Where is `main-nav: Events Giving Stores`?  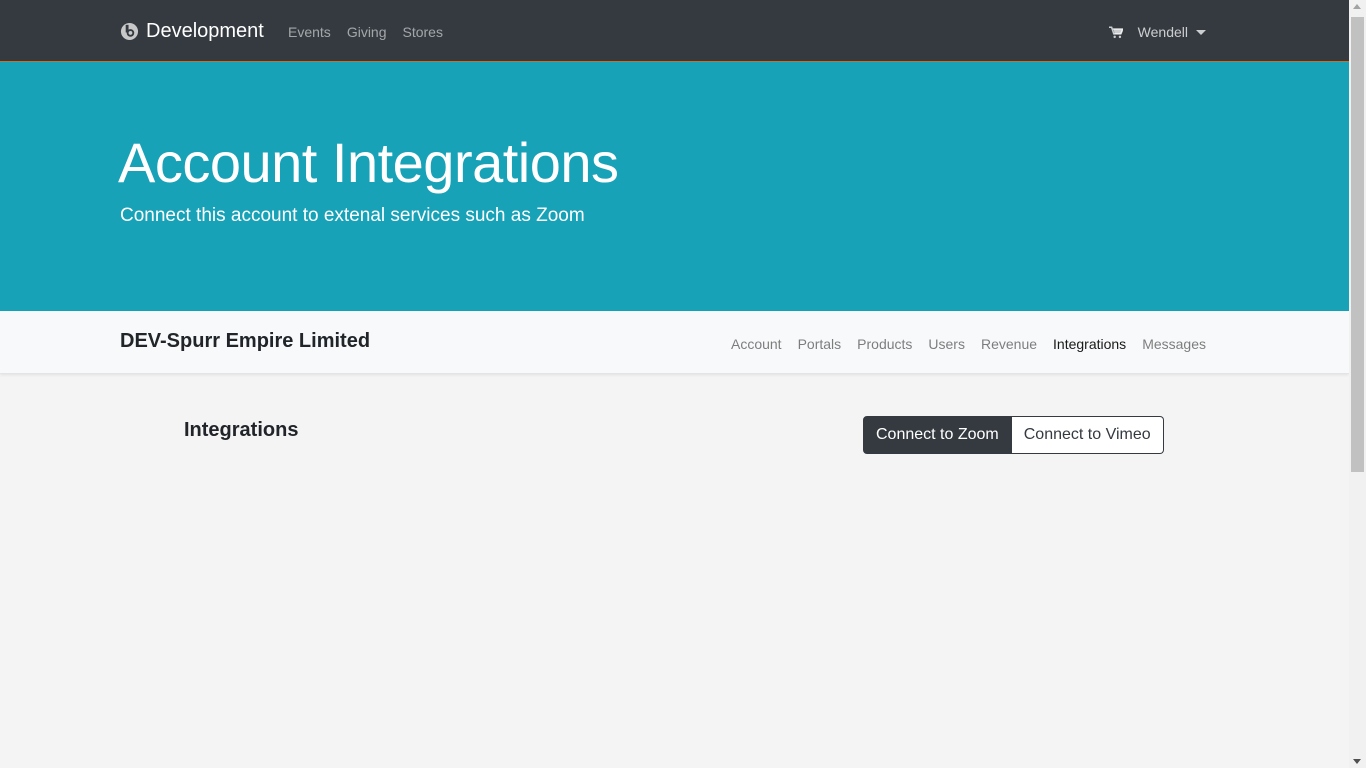
main-nav: Events Giving Stores is located at coordinates (365, 32).